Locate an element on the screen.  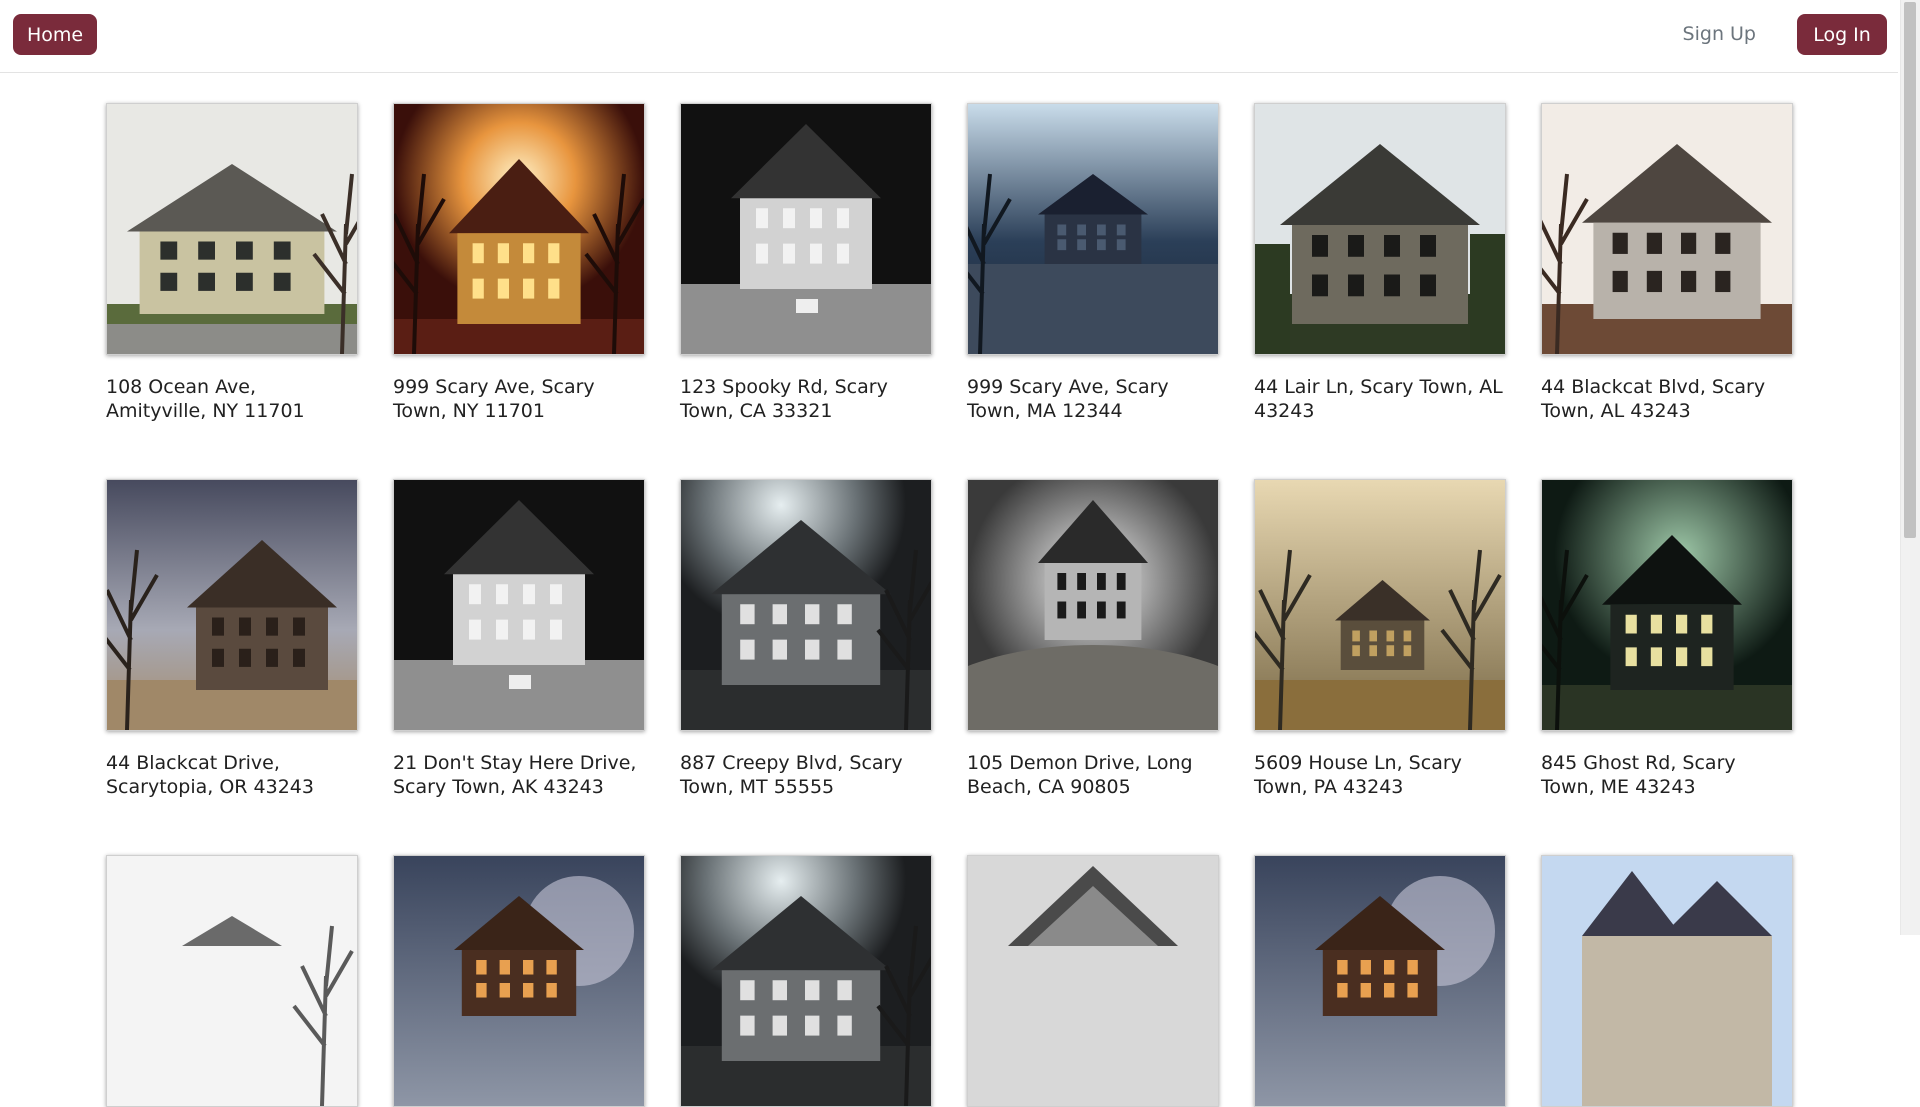
listing-address: 108 Ocean Ave, Amityville, NY 11701 is located at coordinates (231, 399).